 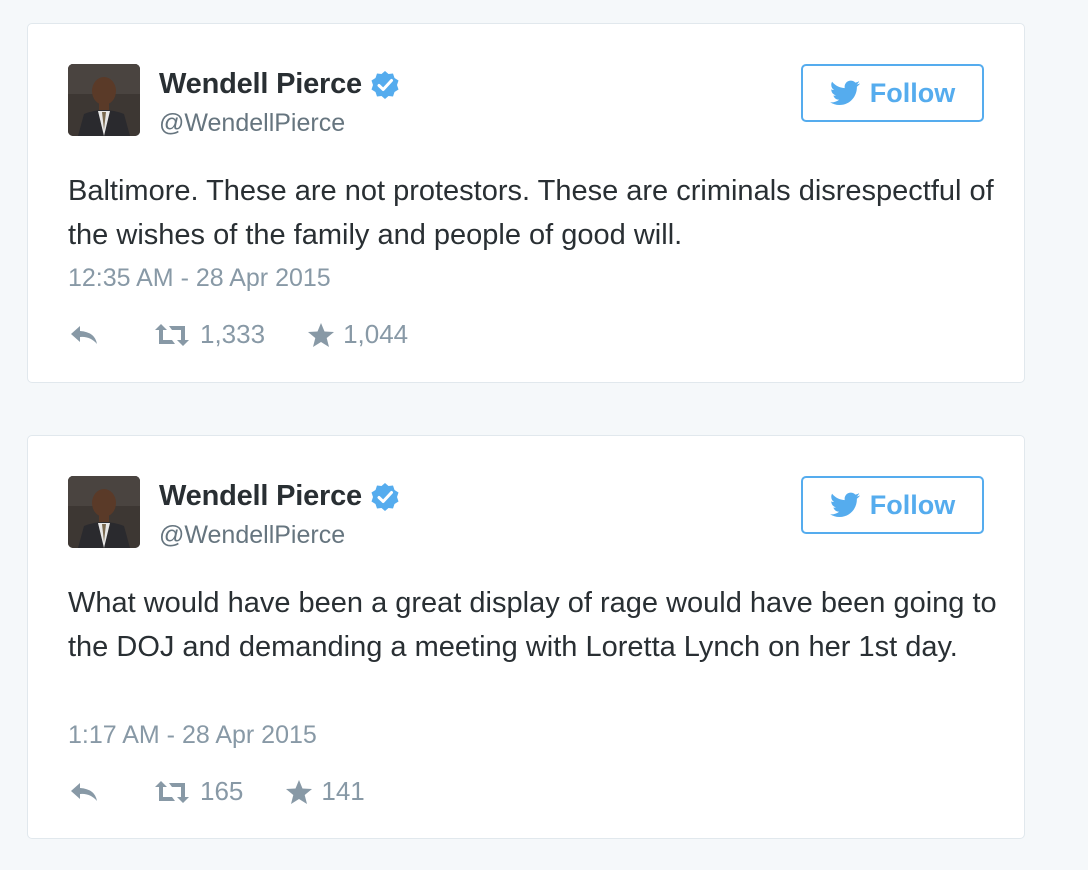 What do you see at coordinates (343, 791) in the screenshot?
I see `favorite-count: 141` at bounding box center [343, 791].